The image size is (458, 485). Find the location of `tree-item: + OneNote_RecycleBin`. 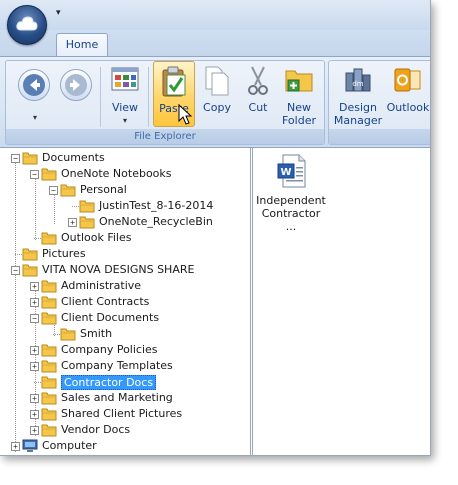

tree-item: + OneNote_RecycleBin is located at coordinates (124, 222).